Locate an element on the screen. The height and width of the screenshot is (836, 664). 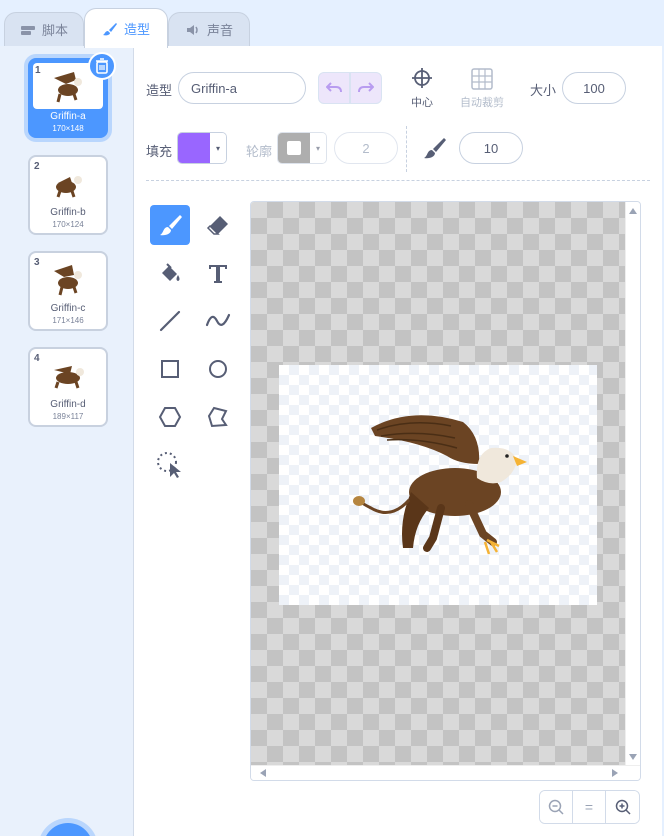
curve-tool is located at coordinates (218, 321).